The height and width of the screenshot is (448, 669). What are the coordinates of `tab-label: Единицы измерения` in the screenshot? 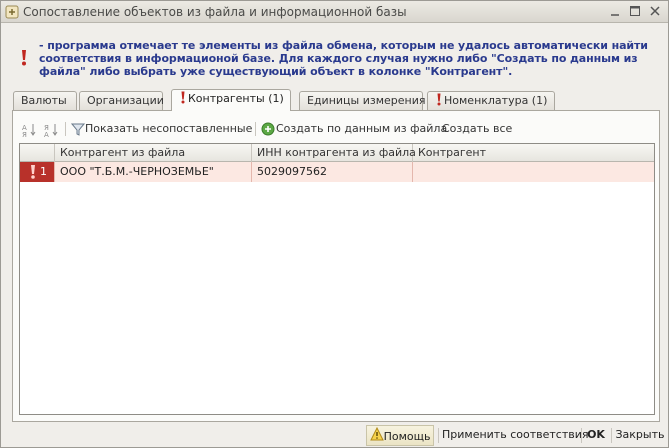 It's located at (366, 100).